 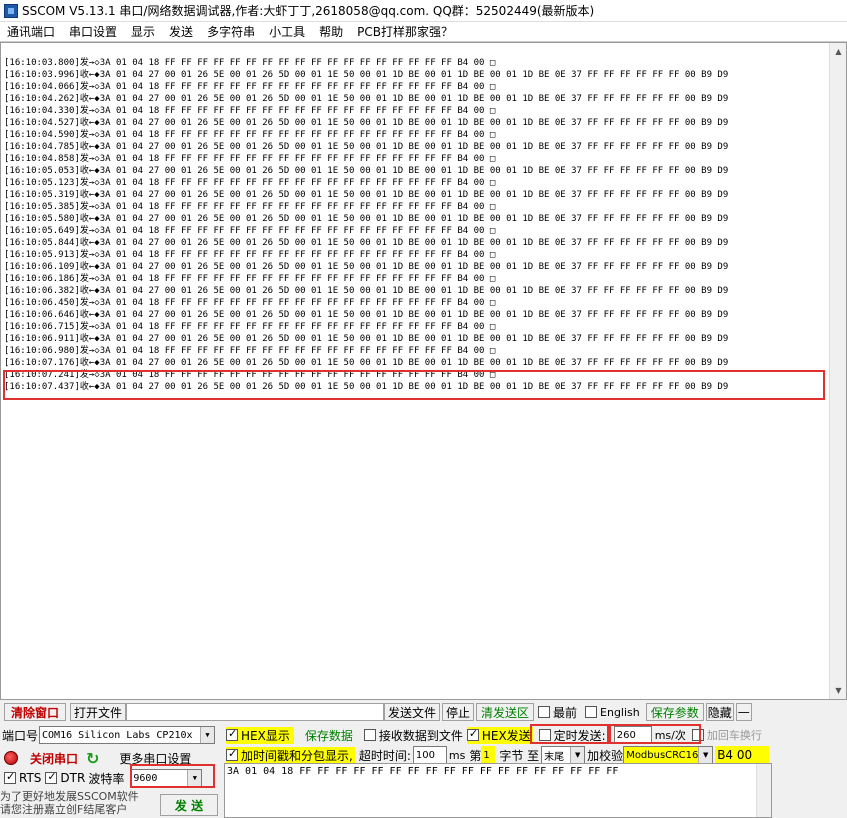 What do you see at coordinates (98, 712) in the screenshot?
I see `open-file-button: 打开文件` at bounding box center [98, 712].